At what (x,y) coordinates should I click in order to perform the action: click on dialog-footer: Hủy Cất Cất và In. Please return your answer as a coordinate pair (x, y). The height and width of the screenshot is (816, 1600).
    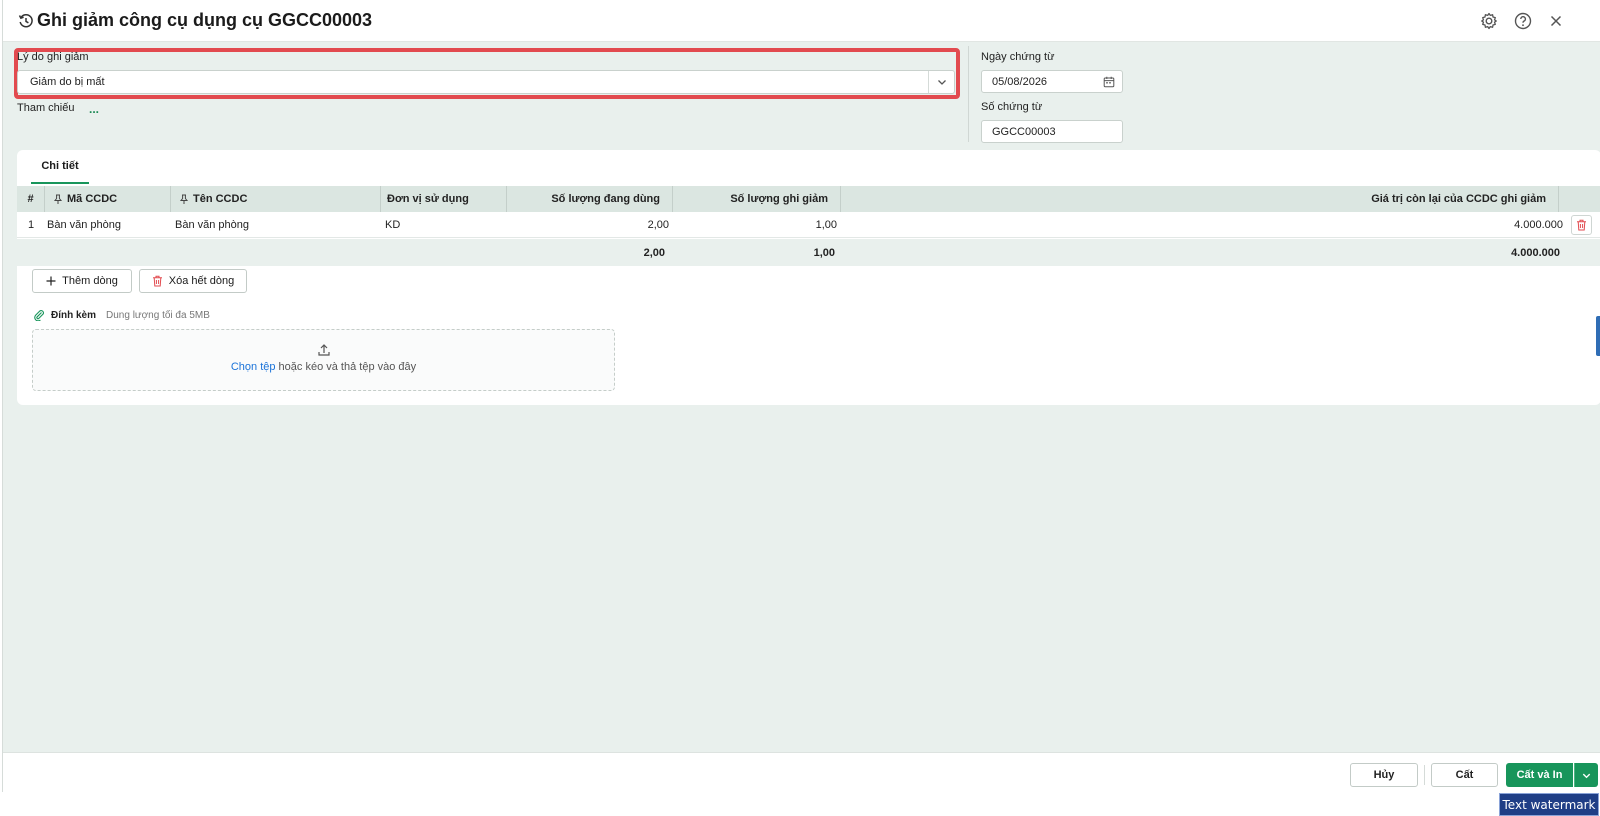
    Looking at the image, I should click on (801, 772).